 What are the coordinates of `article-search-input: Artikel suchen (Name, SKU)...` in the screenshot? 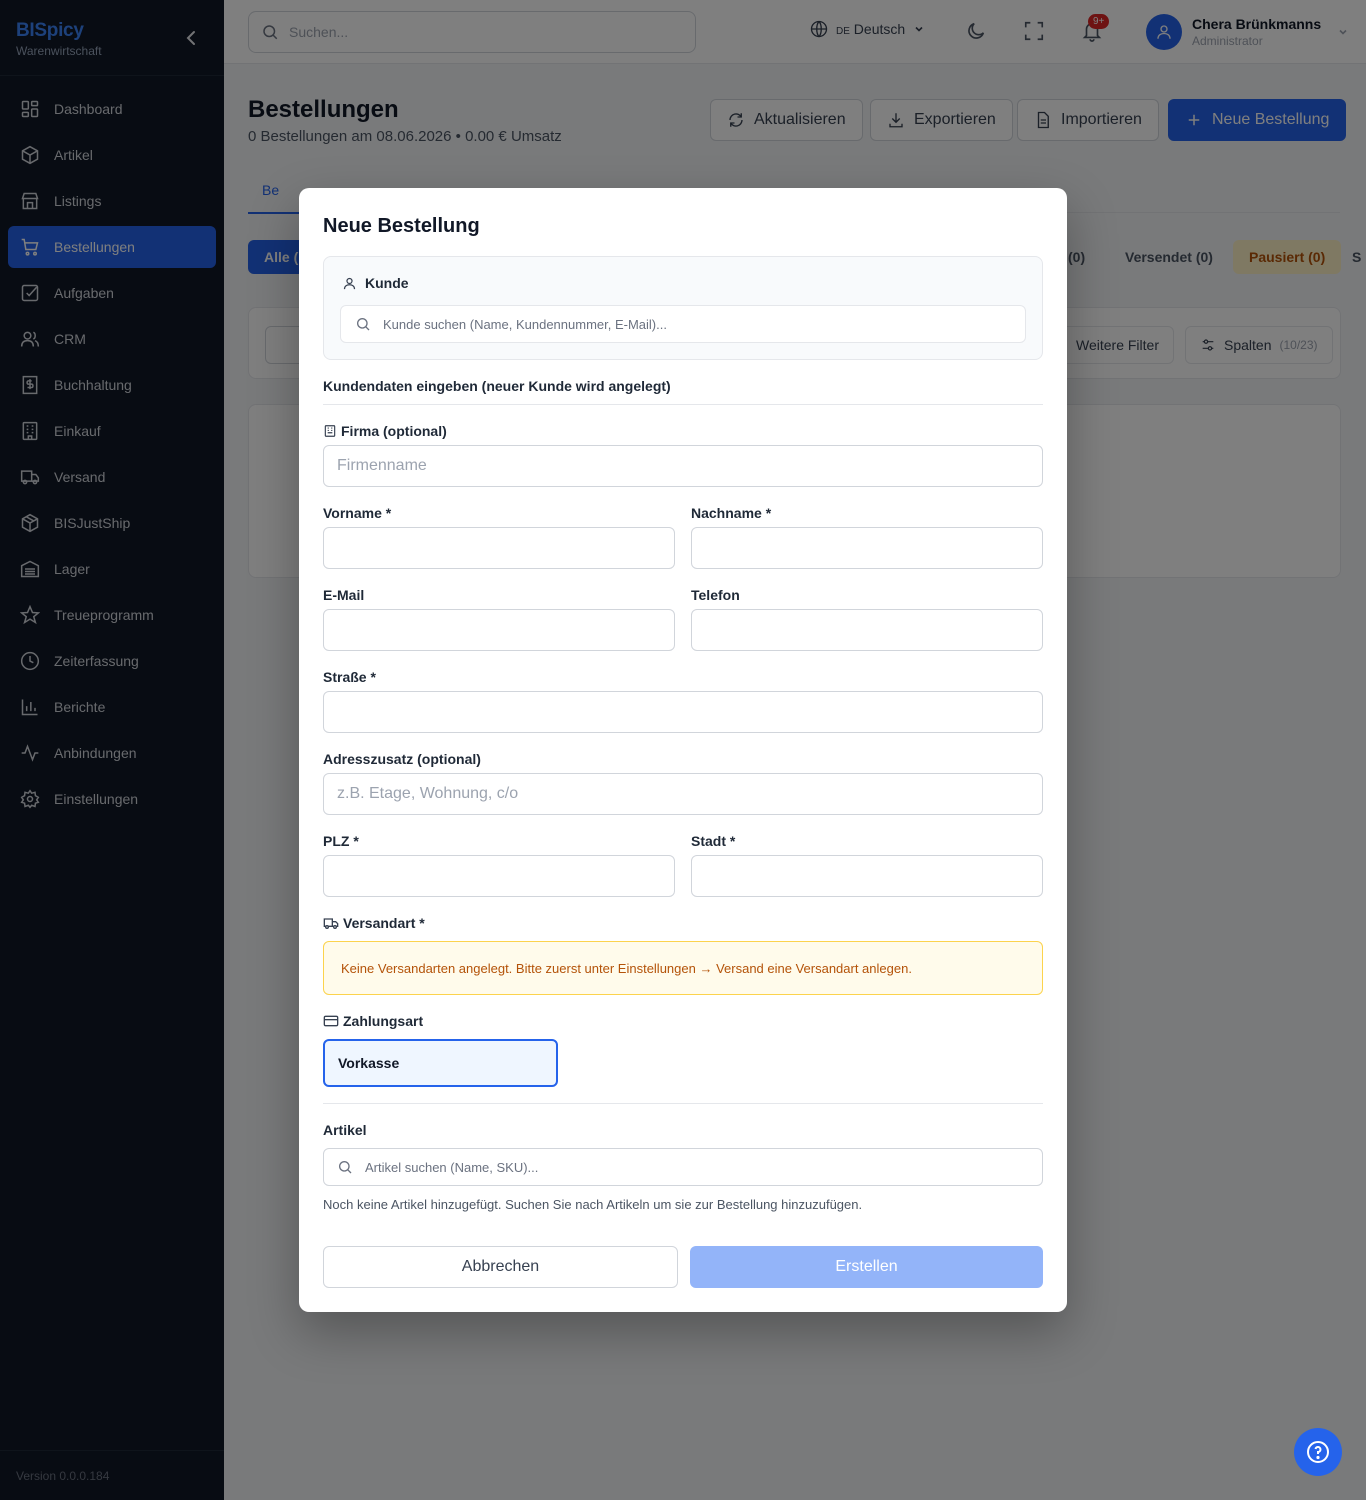 It's located at (683, 1167).